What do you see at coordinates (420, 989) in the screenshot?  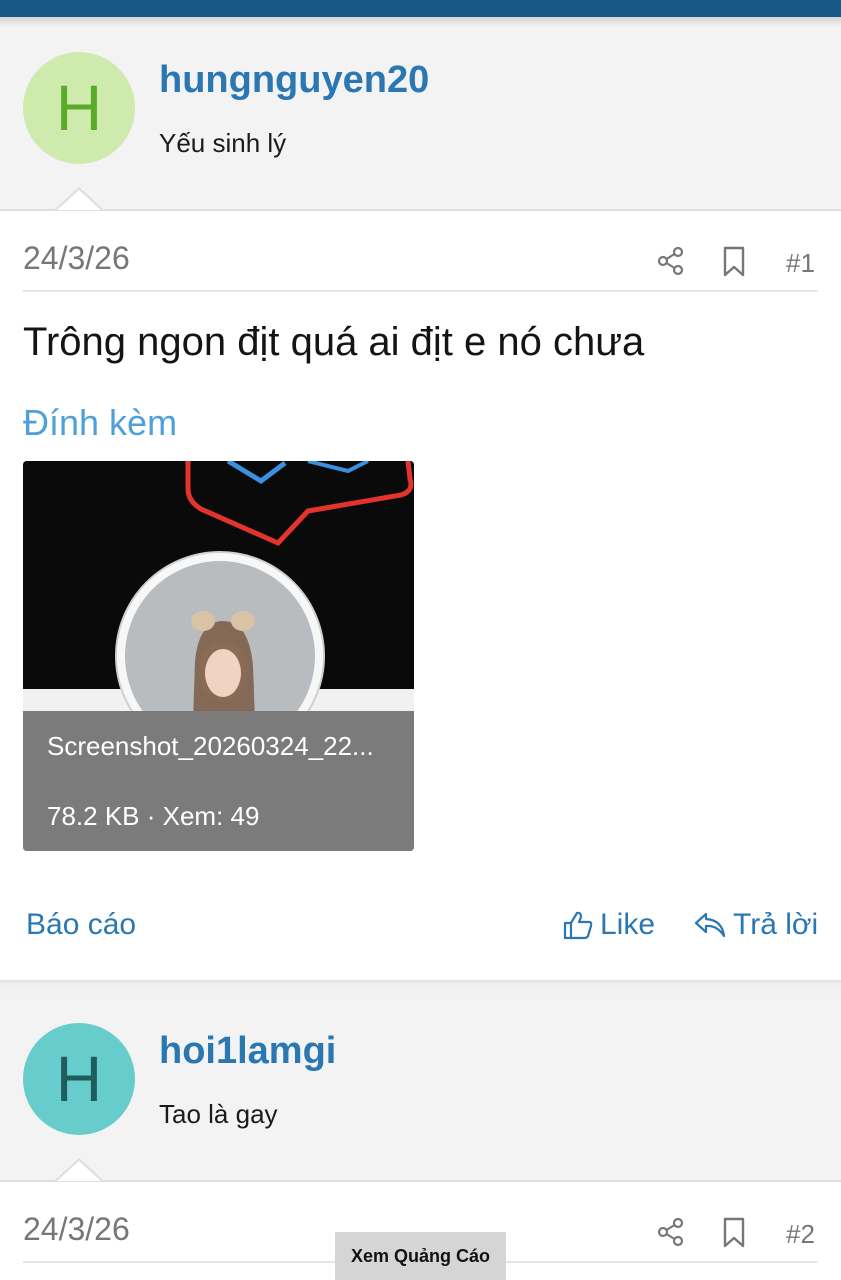 I see `post-divider` at bounding box center [420, 989].